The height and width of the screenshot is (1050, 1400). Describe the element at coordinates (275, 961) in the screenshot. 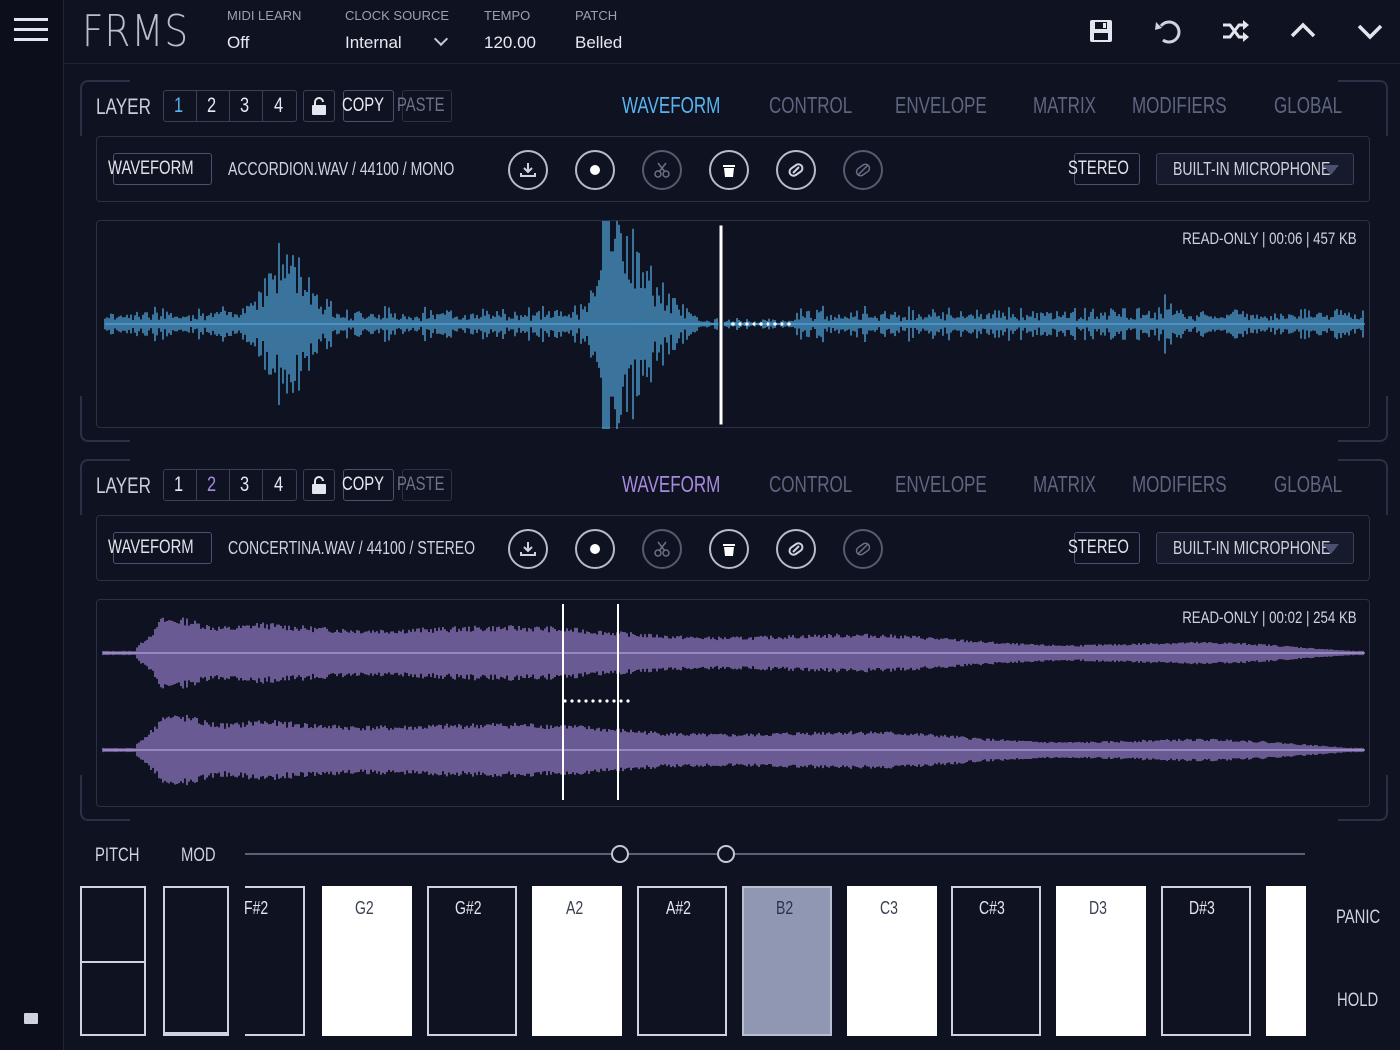

I see `piano-key: F#2` at that location.